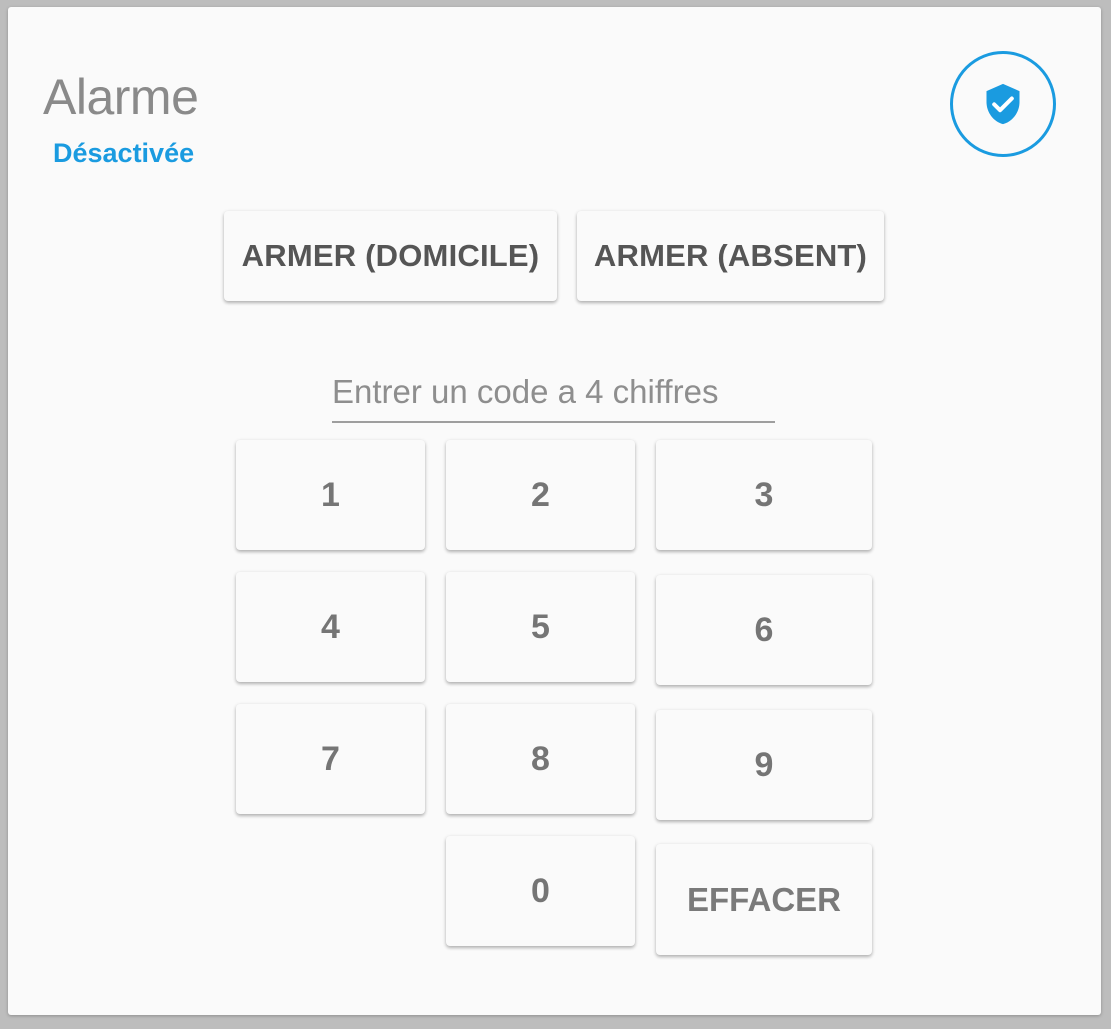 This screenshot has height=1029, width=1111. Describe the element at coordinates (540, 627) in the screenshot. I see `key-5-button: 5` at that location.